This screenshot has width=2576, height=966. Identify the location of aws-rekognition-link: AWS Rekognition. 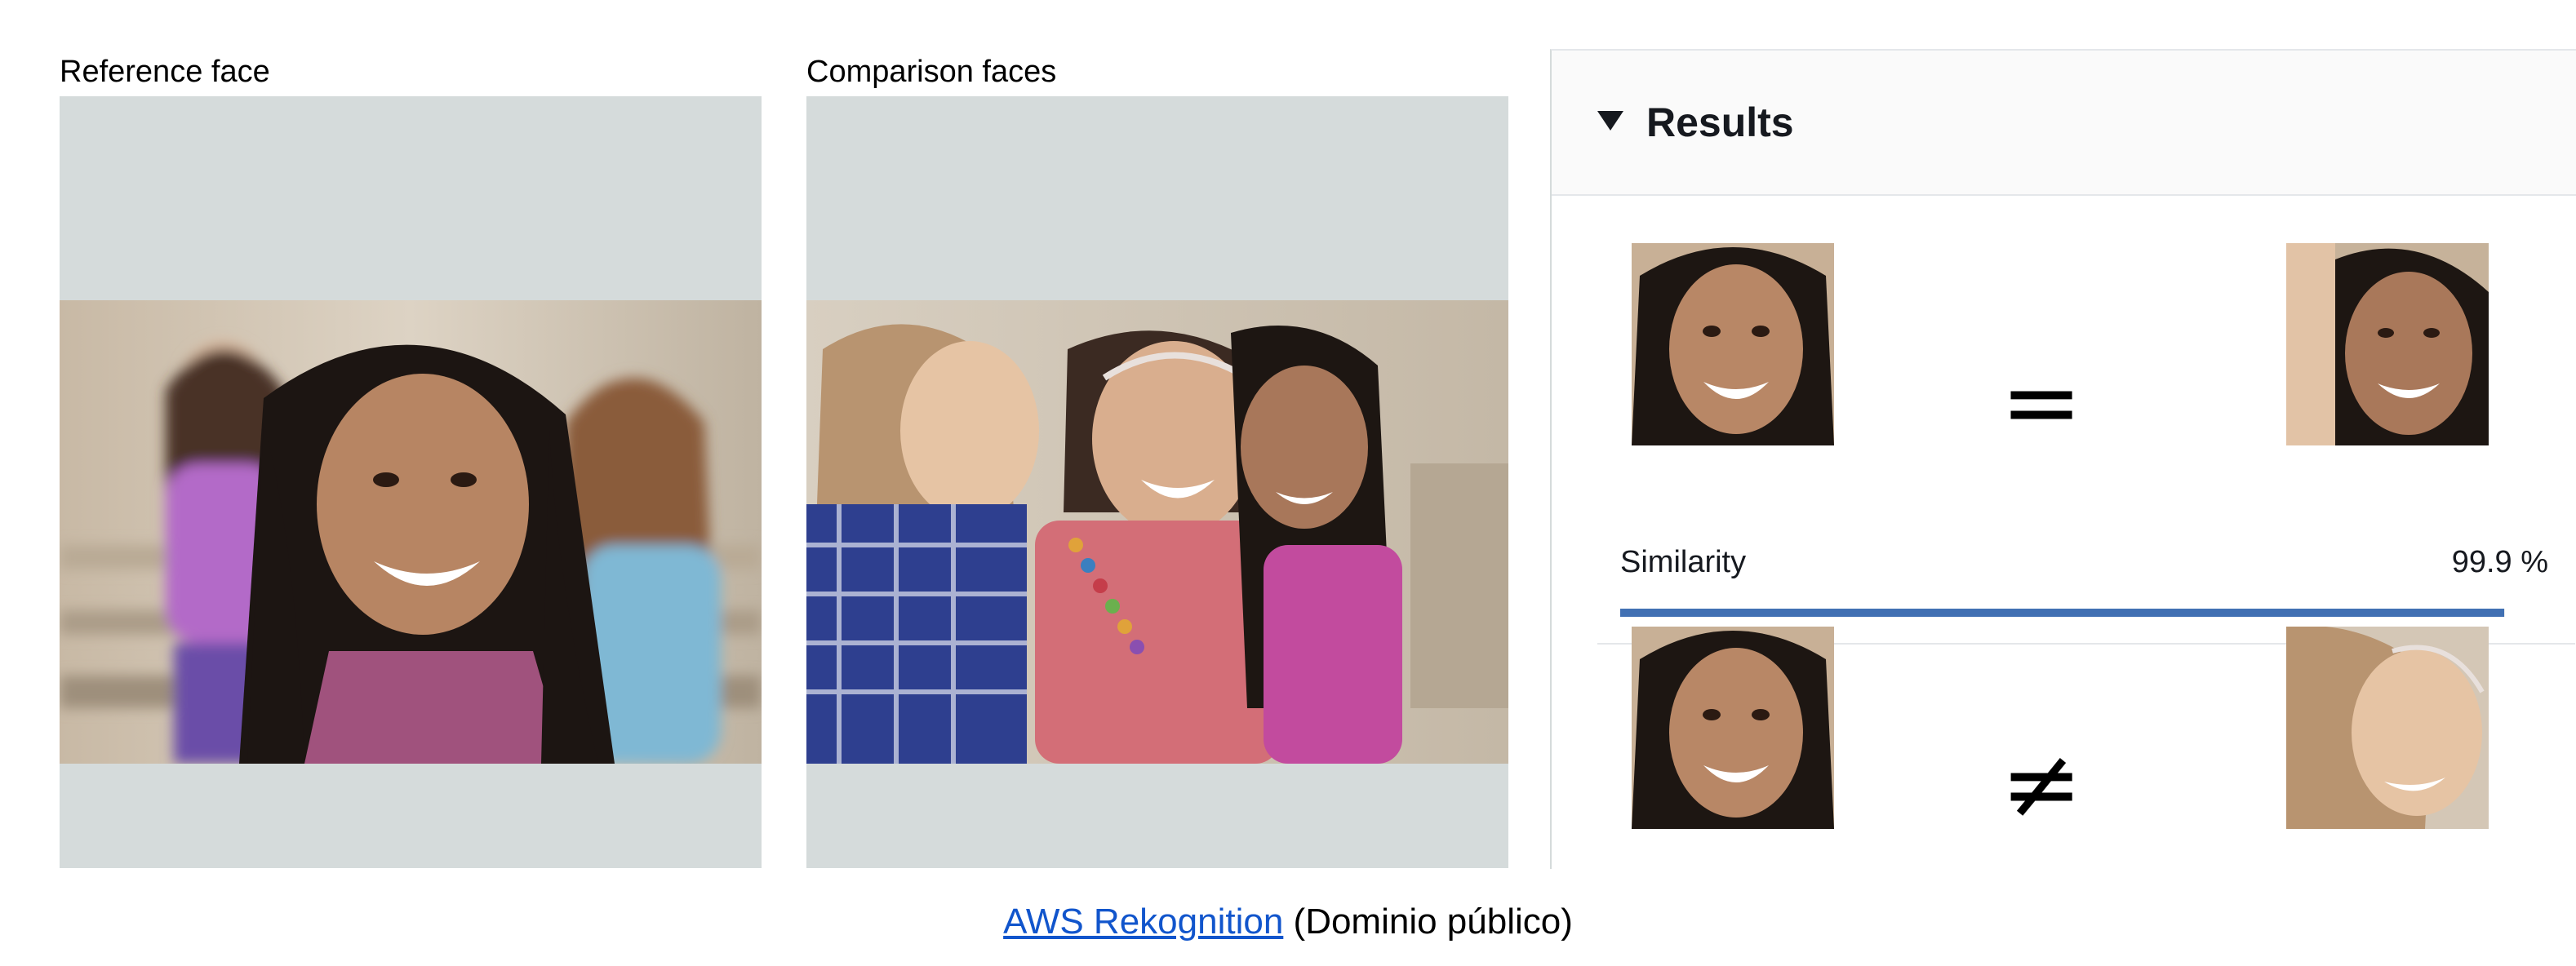
(1143, 922).